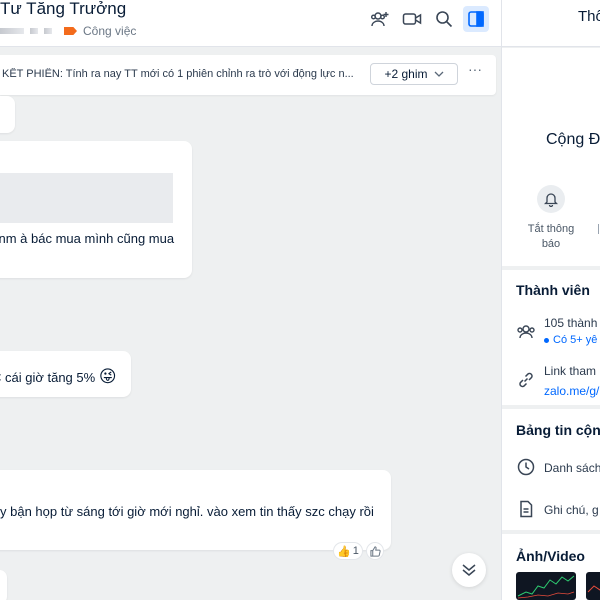 Image resolution: width=600 pixels, height=600 pixels. I want to click on category-tag-icon, so click(70, 31).